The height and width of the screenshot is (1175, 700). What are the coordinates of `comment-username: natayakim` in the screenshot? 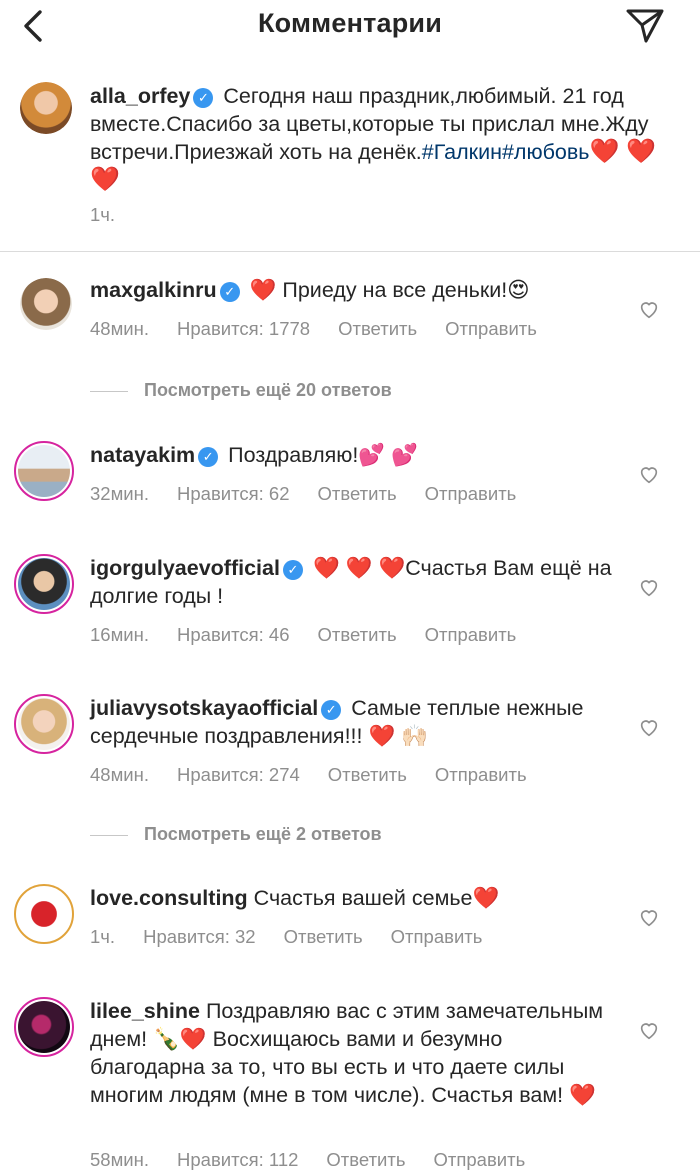 It's located at (142, 455).